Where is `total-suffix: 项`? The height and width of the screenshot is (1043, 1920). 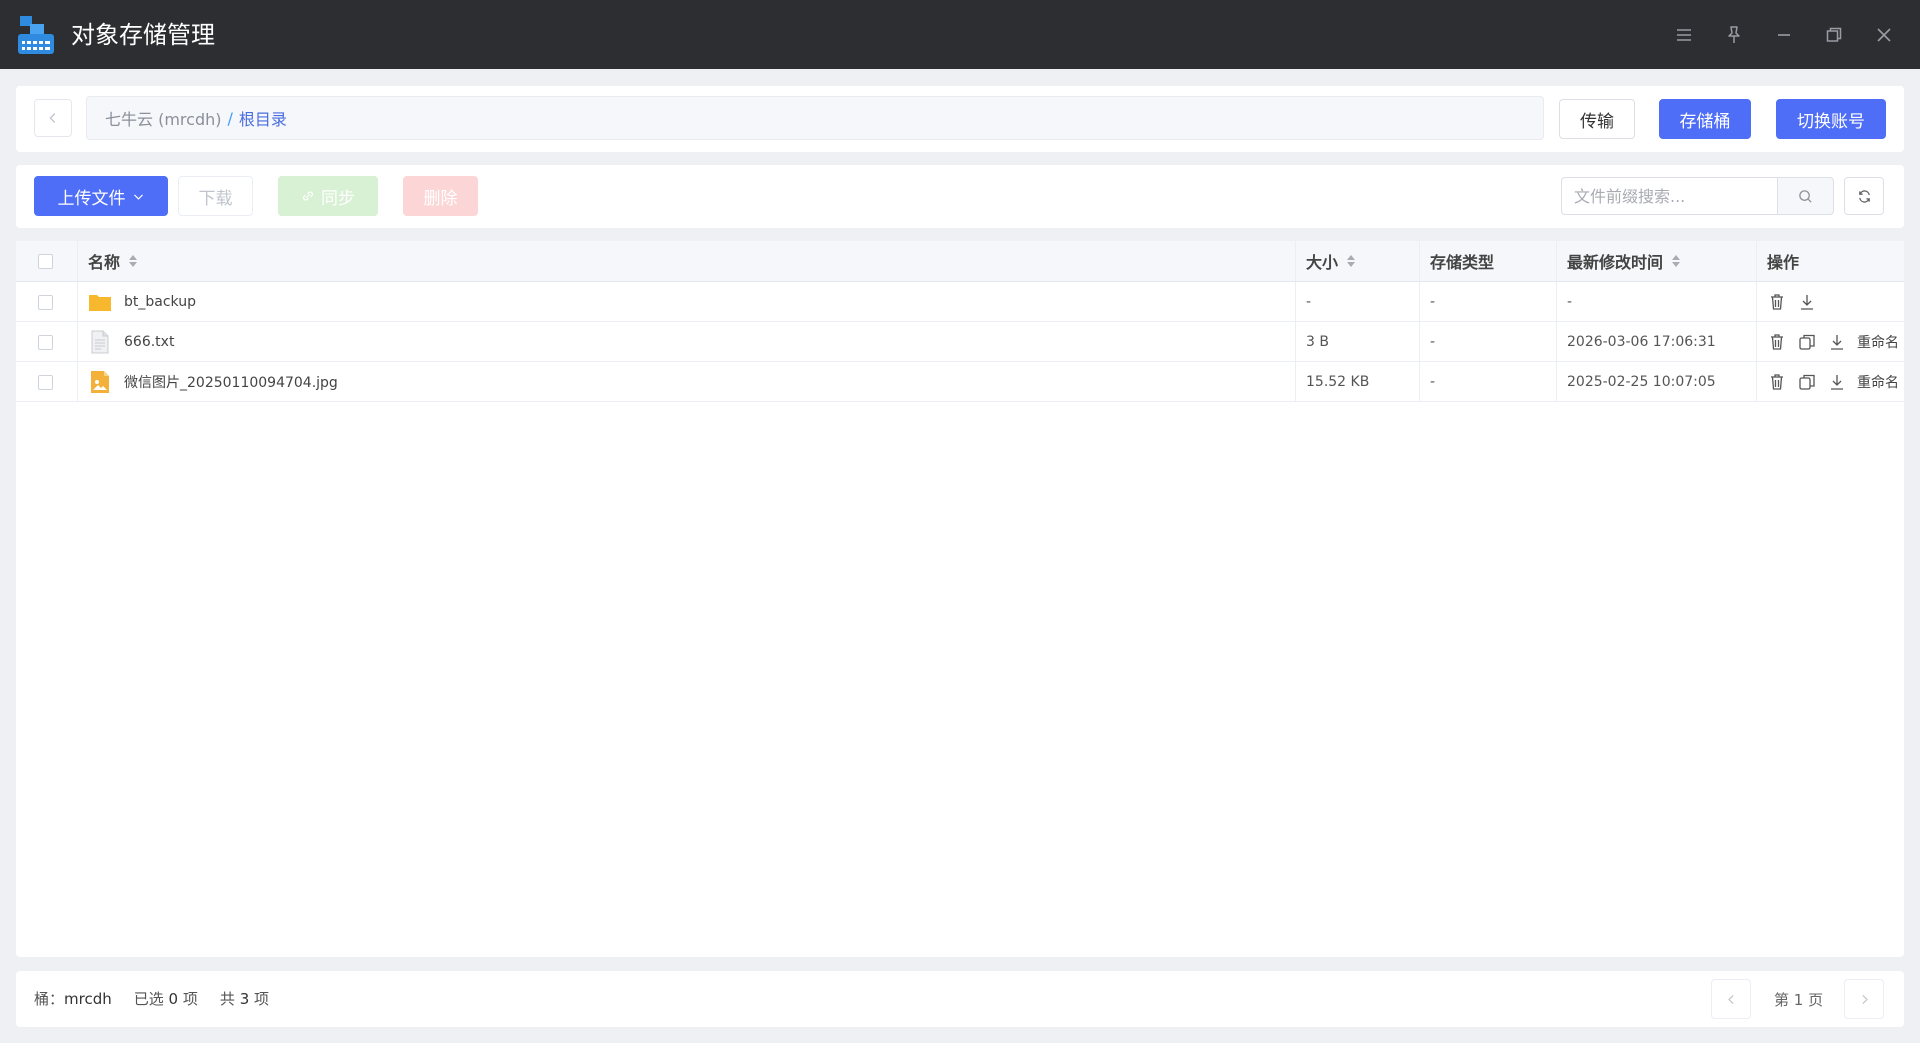 total-suffix: 项 is located at coordinates (262, 999).